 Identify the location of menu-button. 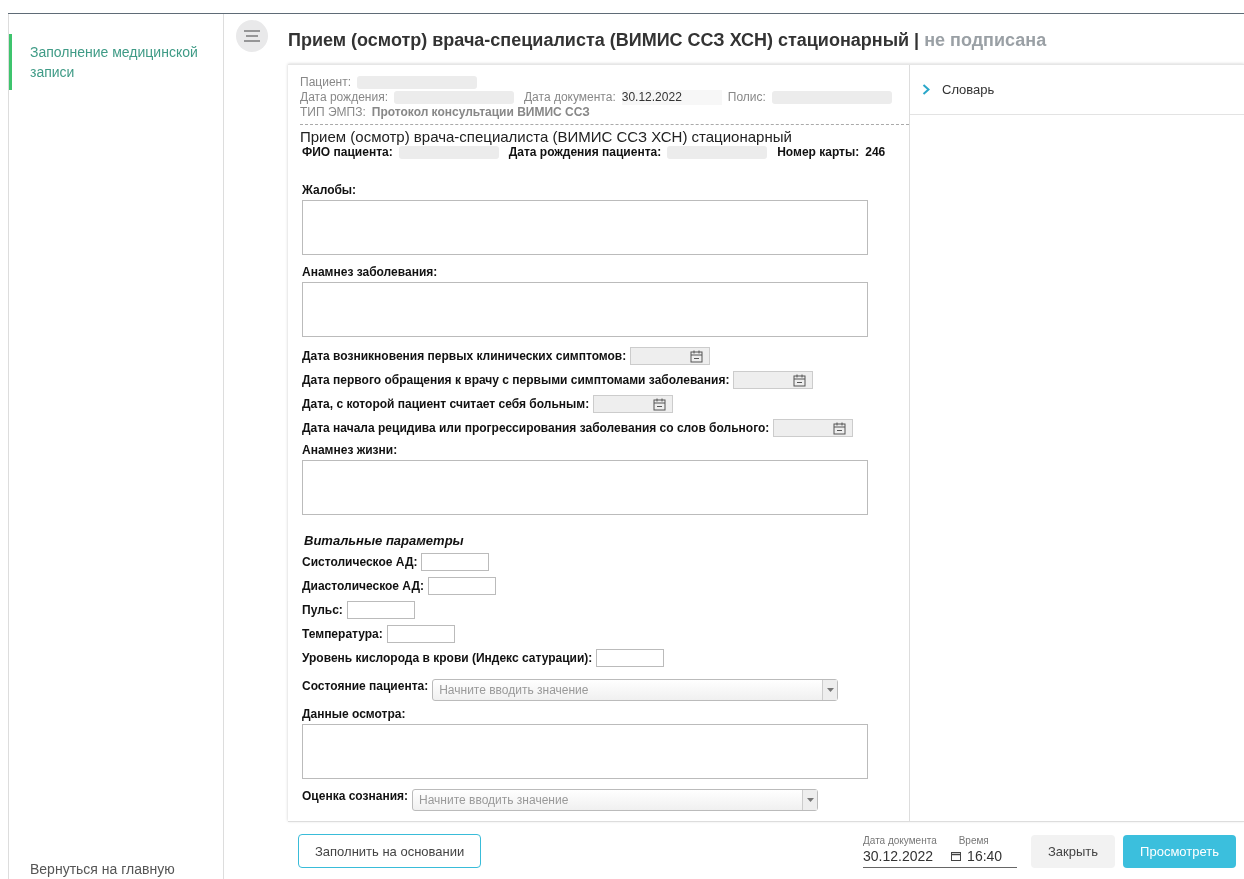
(252, 36).